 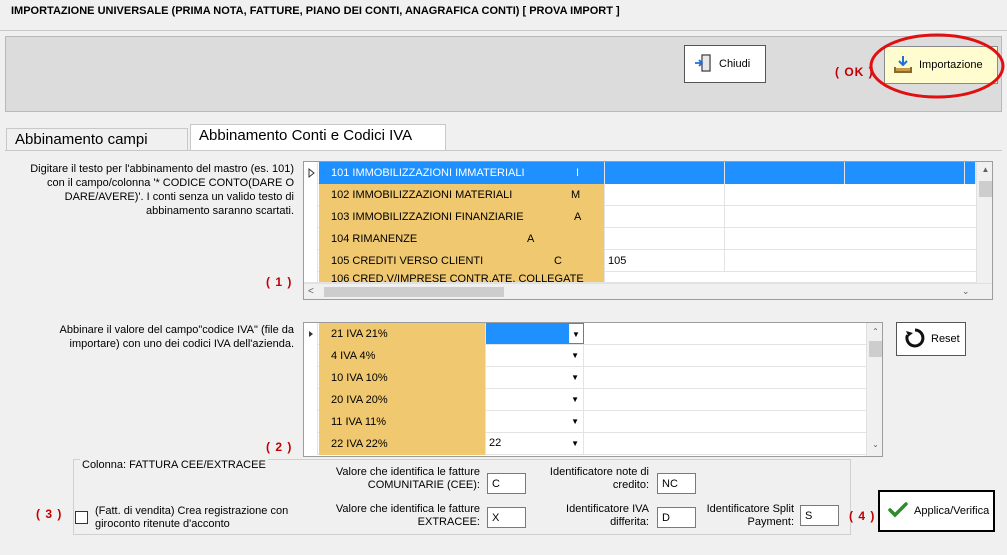 What do you see at coordinates (422, 195) in the screenshot?
I see `account-name: 102 IMMOBILIZZAZIONI MATERIALI` at bounding box center [422, 195].